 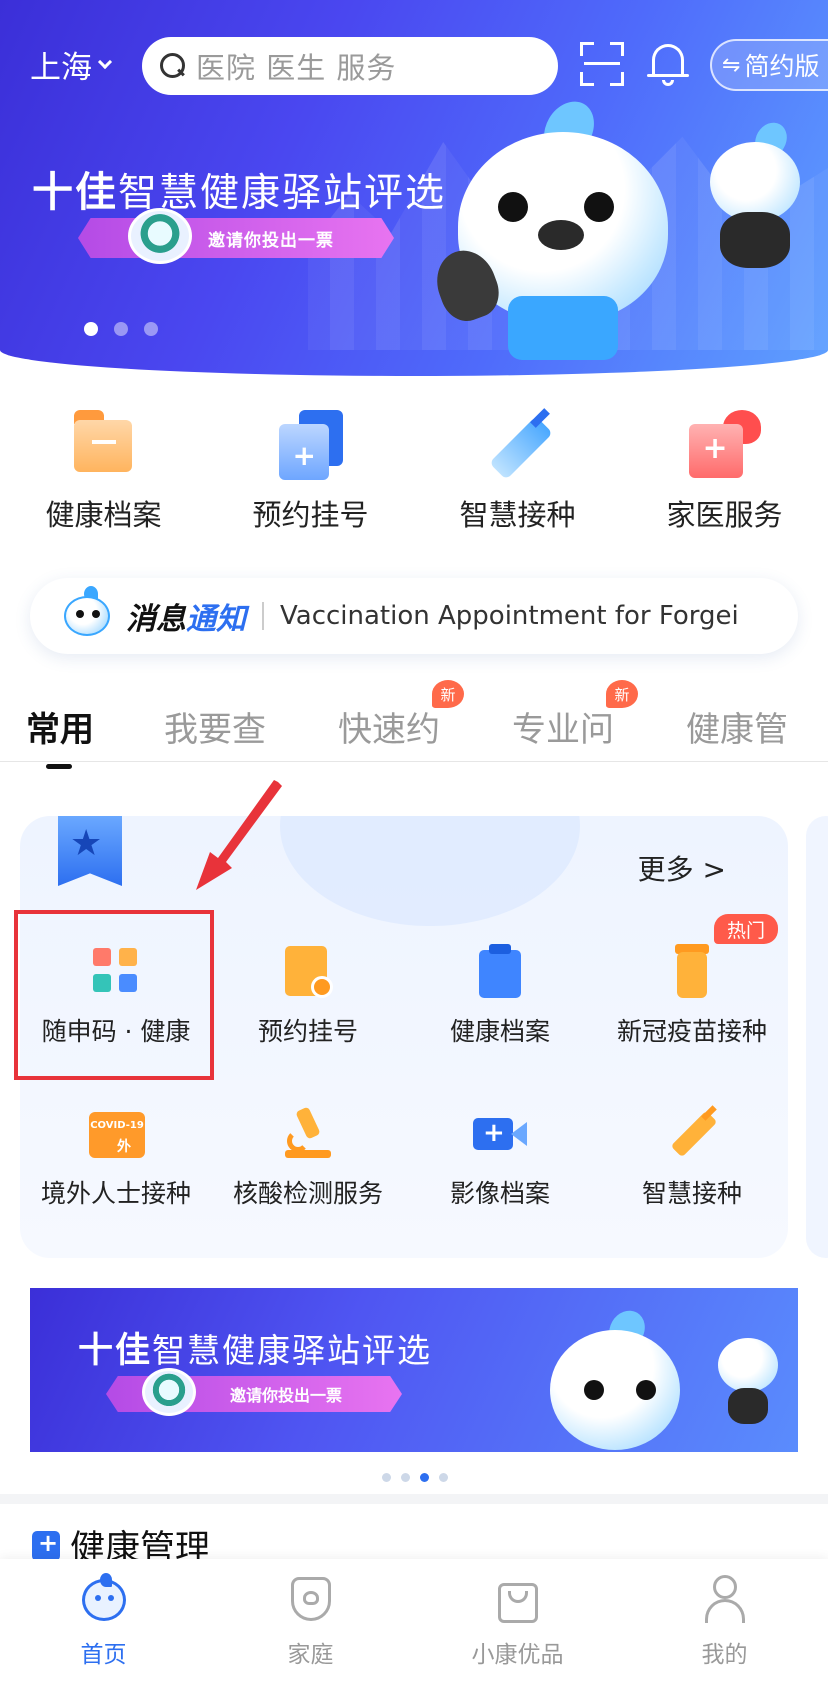 I want to click on service-label: 核酸检测服务, so click(x=307, y=1193).